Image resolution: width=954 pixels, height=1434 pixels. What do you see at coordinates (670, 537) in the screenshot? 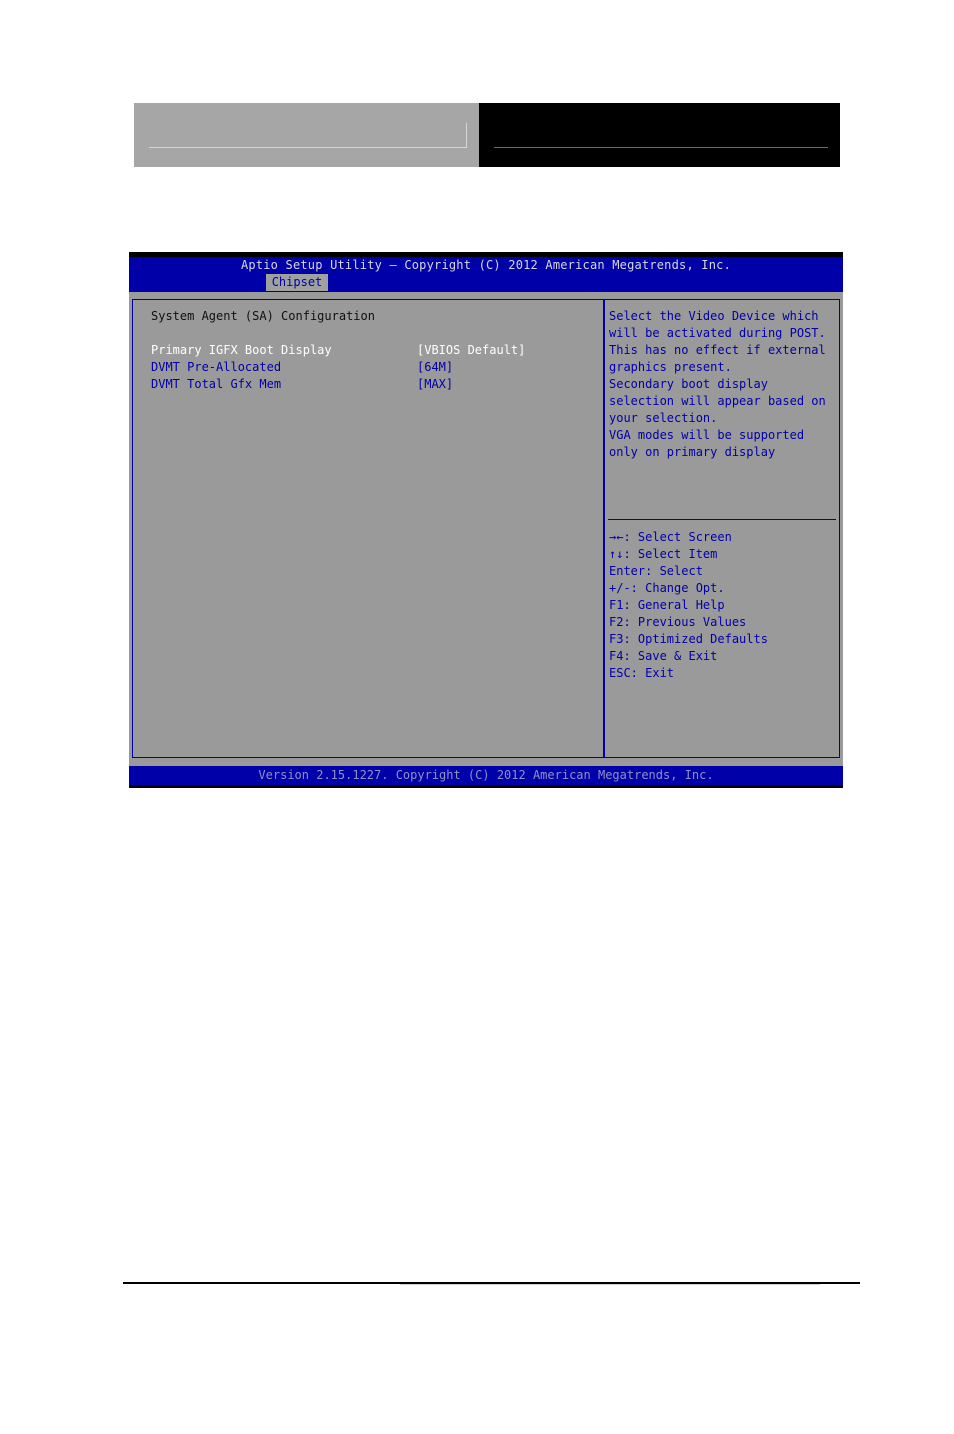
I see `key-help-select-screen: →←: Select Screen` at bounding box center [670, 537].